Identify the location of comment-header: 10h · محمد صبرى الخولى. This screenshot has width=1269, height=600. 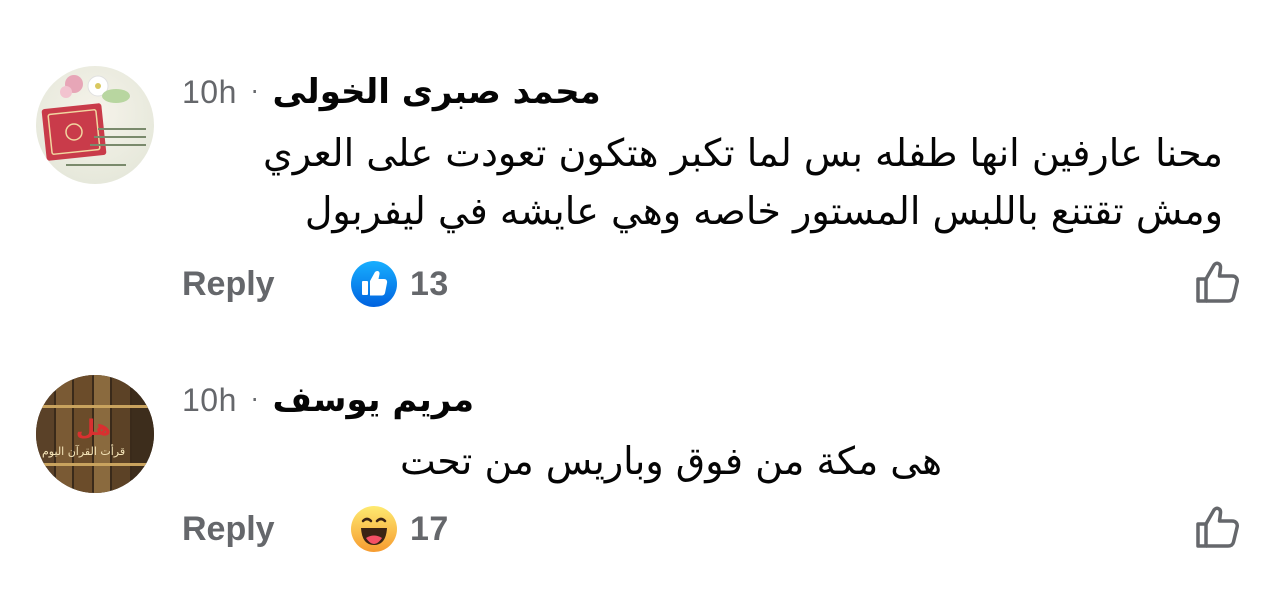
(391, 92).